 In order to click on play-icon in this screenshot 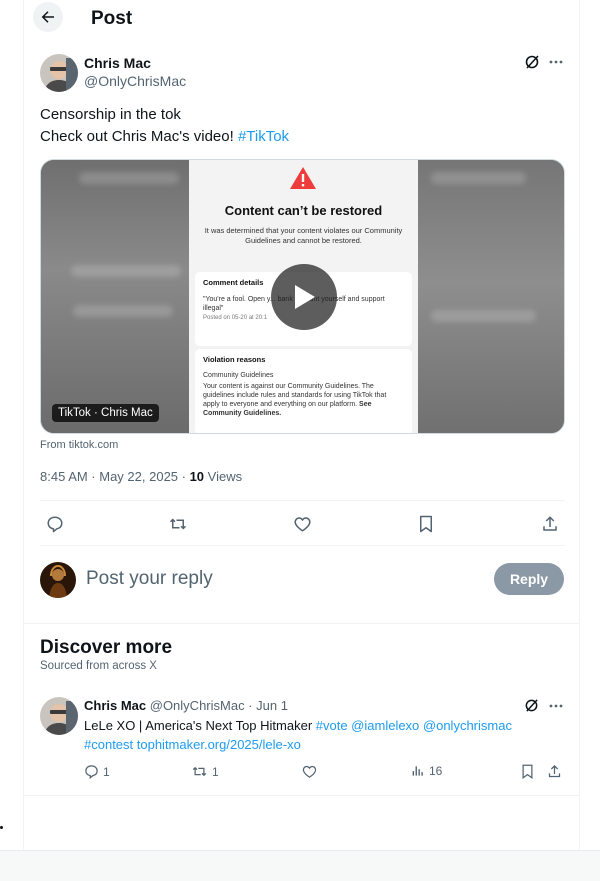, I will do `click(305, 297)`.